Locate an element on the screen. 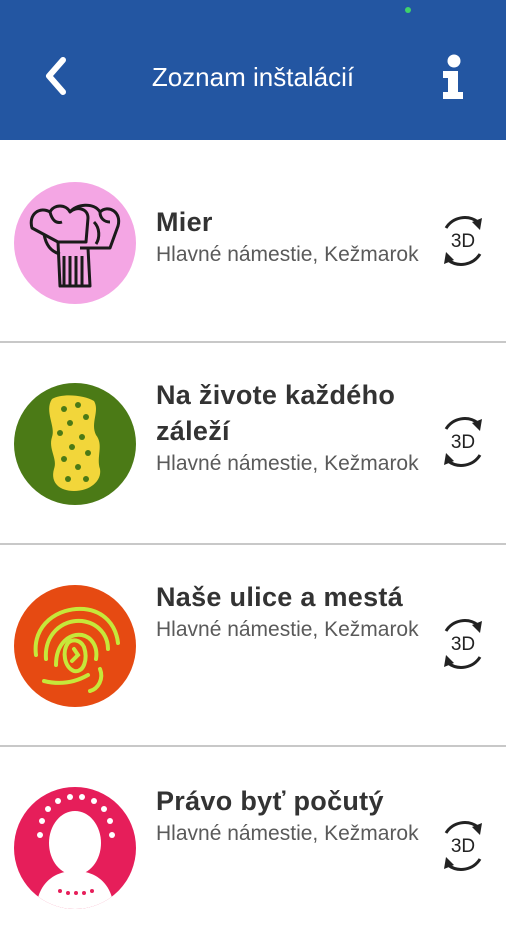  item-title: Na živote každého záleží is located at coordinates (276, 413).